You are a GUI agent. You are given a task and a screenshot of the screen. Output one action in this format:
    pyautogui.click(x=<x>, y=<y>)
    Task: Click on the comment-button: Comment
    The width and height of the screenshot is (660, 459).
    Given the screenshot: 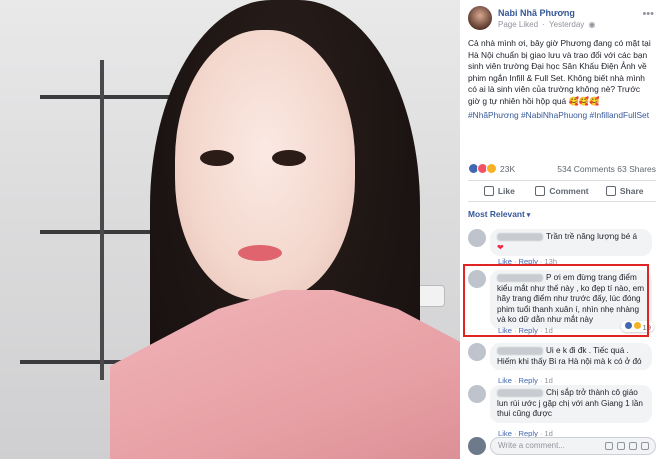 What is the action you would take?
    pyautogui.click(x=562, y=191)
    